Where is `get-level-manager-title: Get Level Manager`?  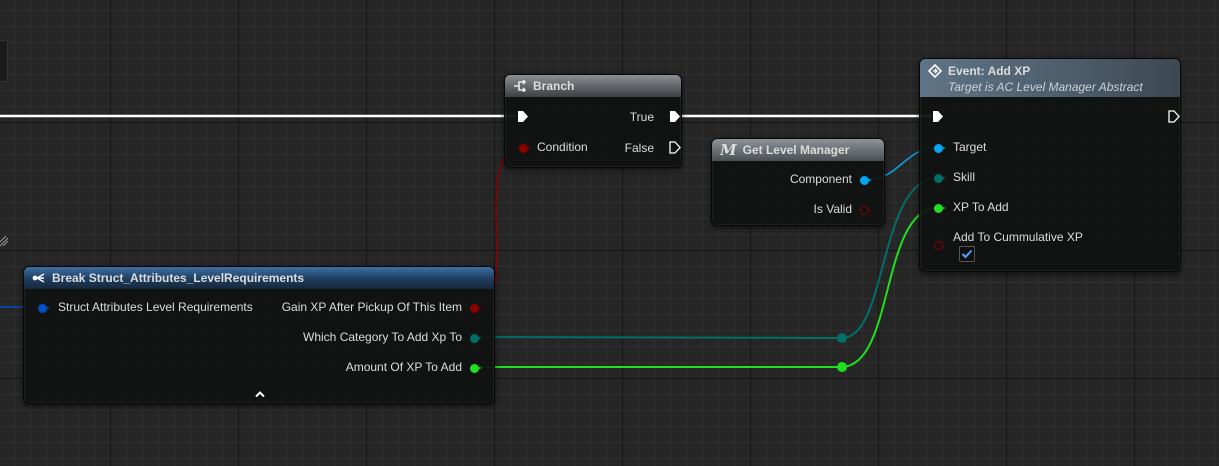 get-level-manager-title: Get Level Manager is located at coordinates (796, 150).